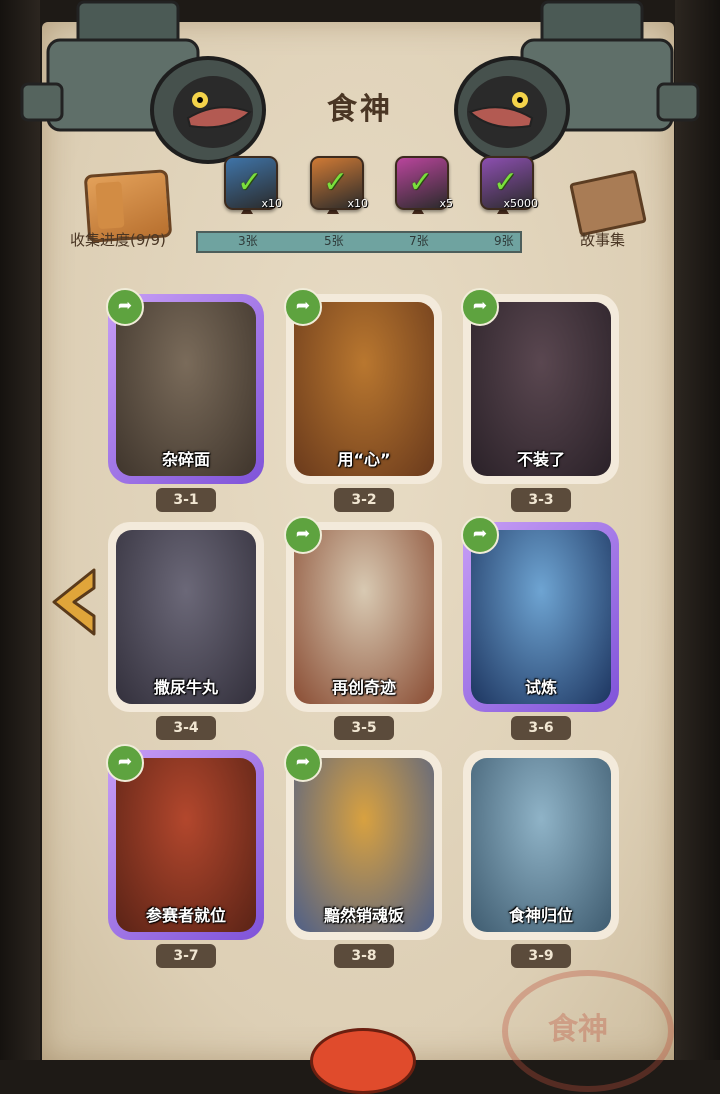 The image size is (720, 1094). I want to click on page-title: 食神, so click(360, 109).